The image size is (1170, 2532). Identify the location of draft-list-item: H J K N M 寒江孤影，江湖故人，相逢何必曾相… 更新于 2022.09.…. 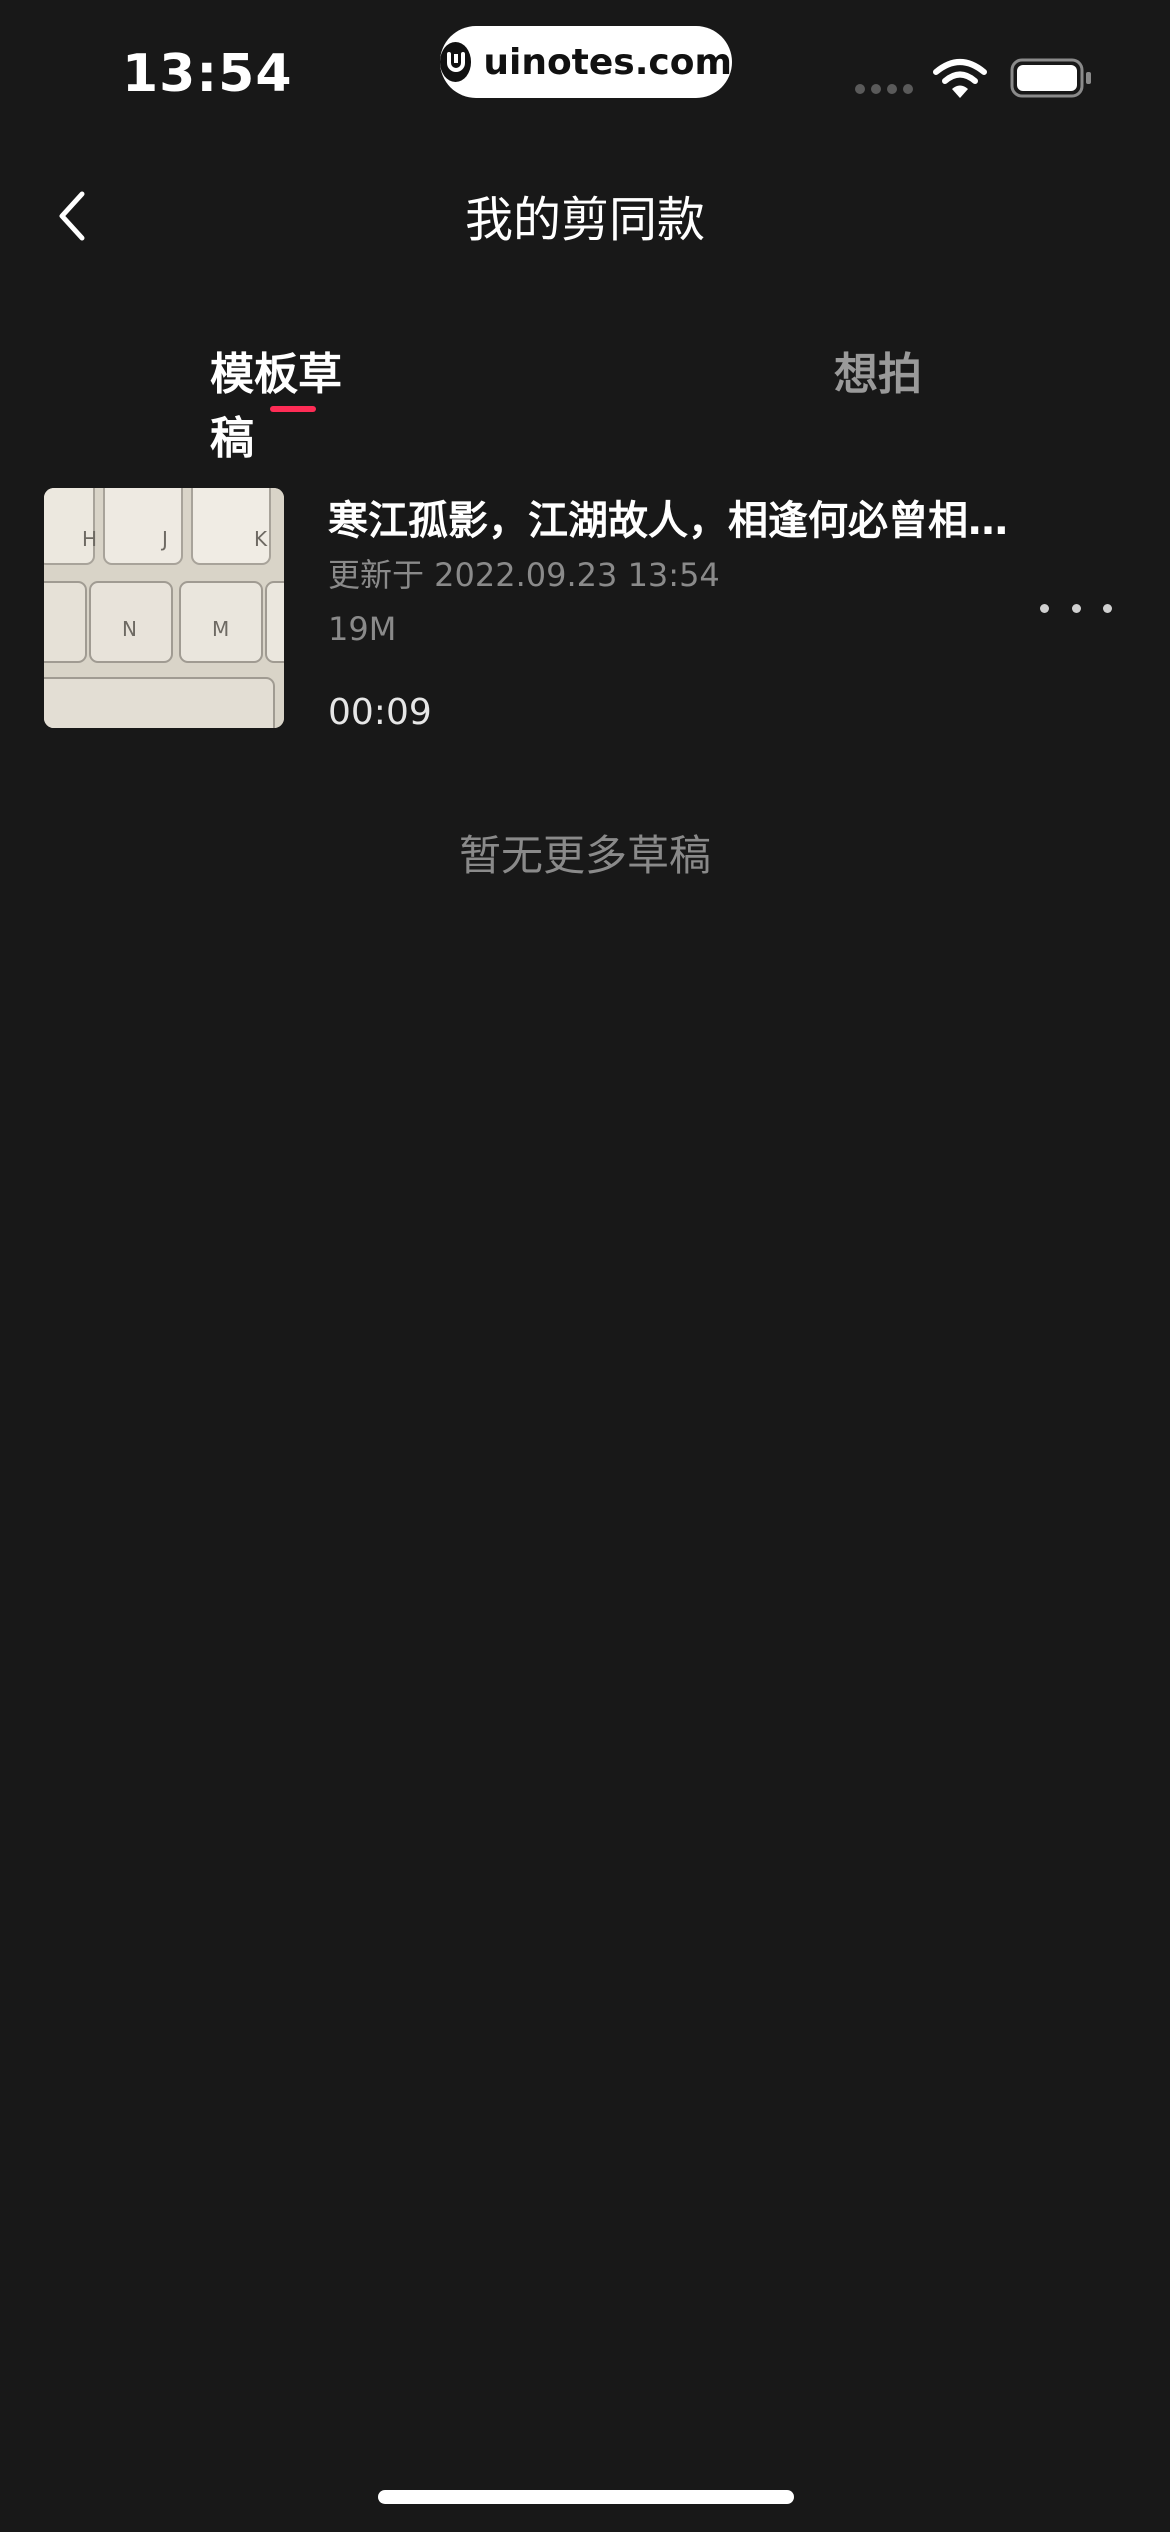
(585, 610).